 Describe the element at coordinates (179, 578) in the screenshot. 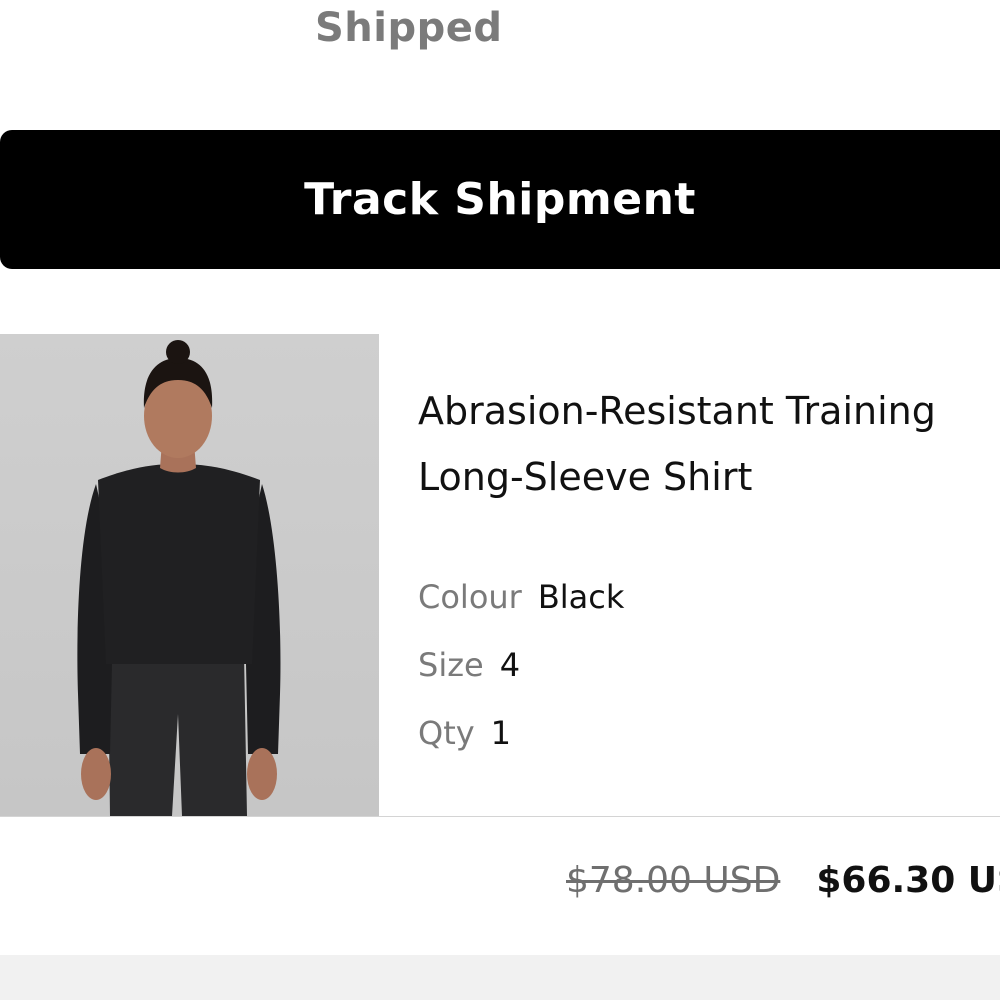

I see `product-photo-illustration` at that location.